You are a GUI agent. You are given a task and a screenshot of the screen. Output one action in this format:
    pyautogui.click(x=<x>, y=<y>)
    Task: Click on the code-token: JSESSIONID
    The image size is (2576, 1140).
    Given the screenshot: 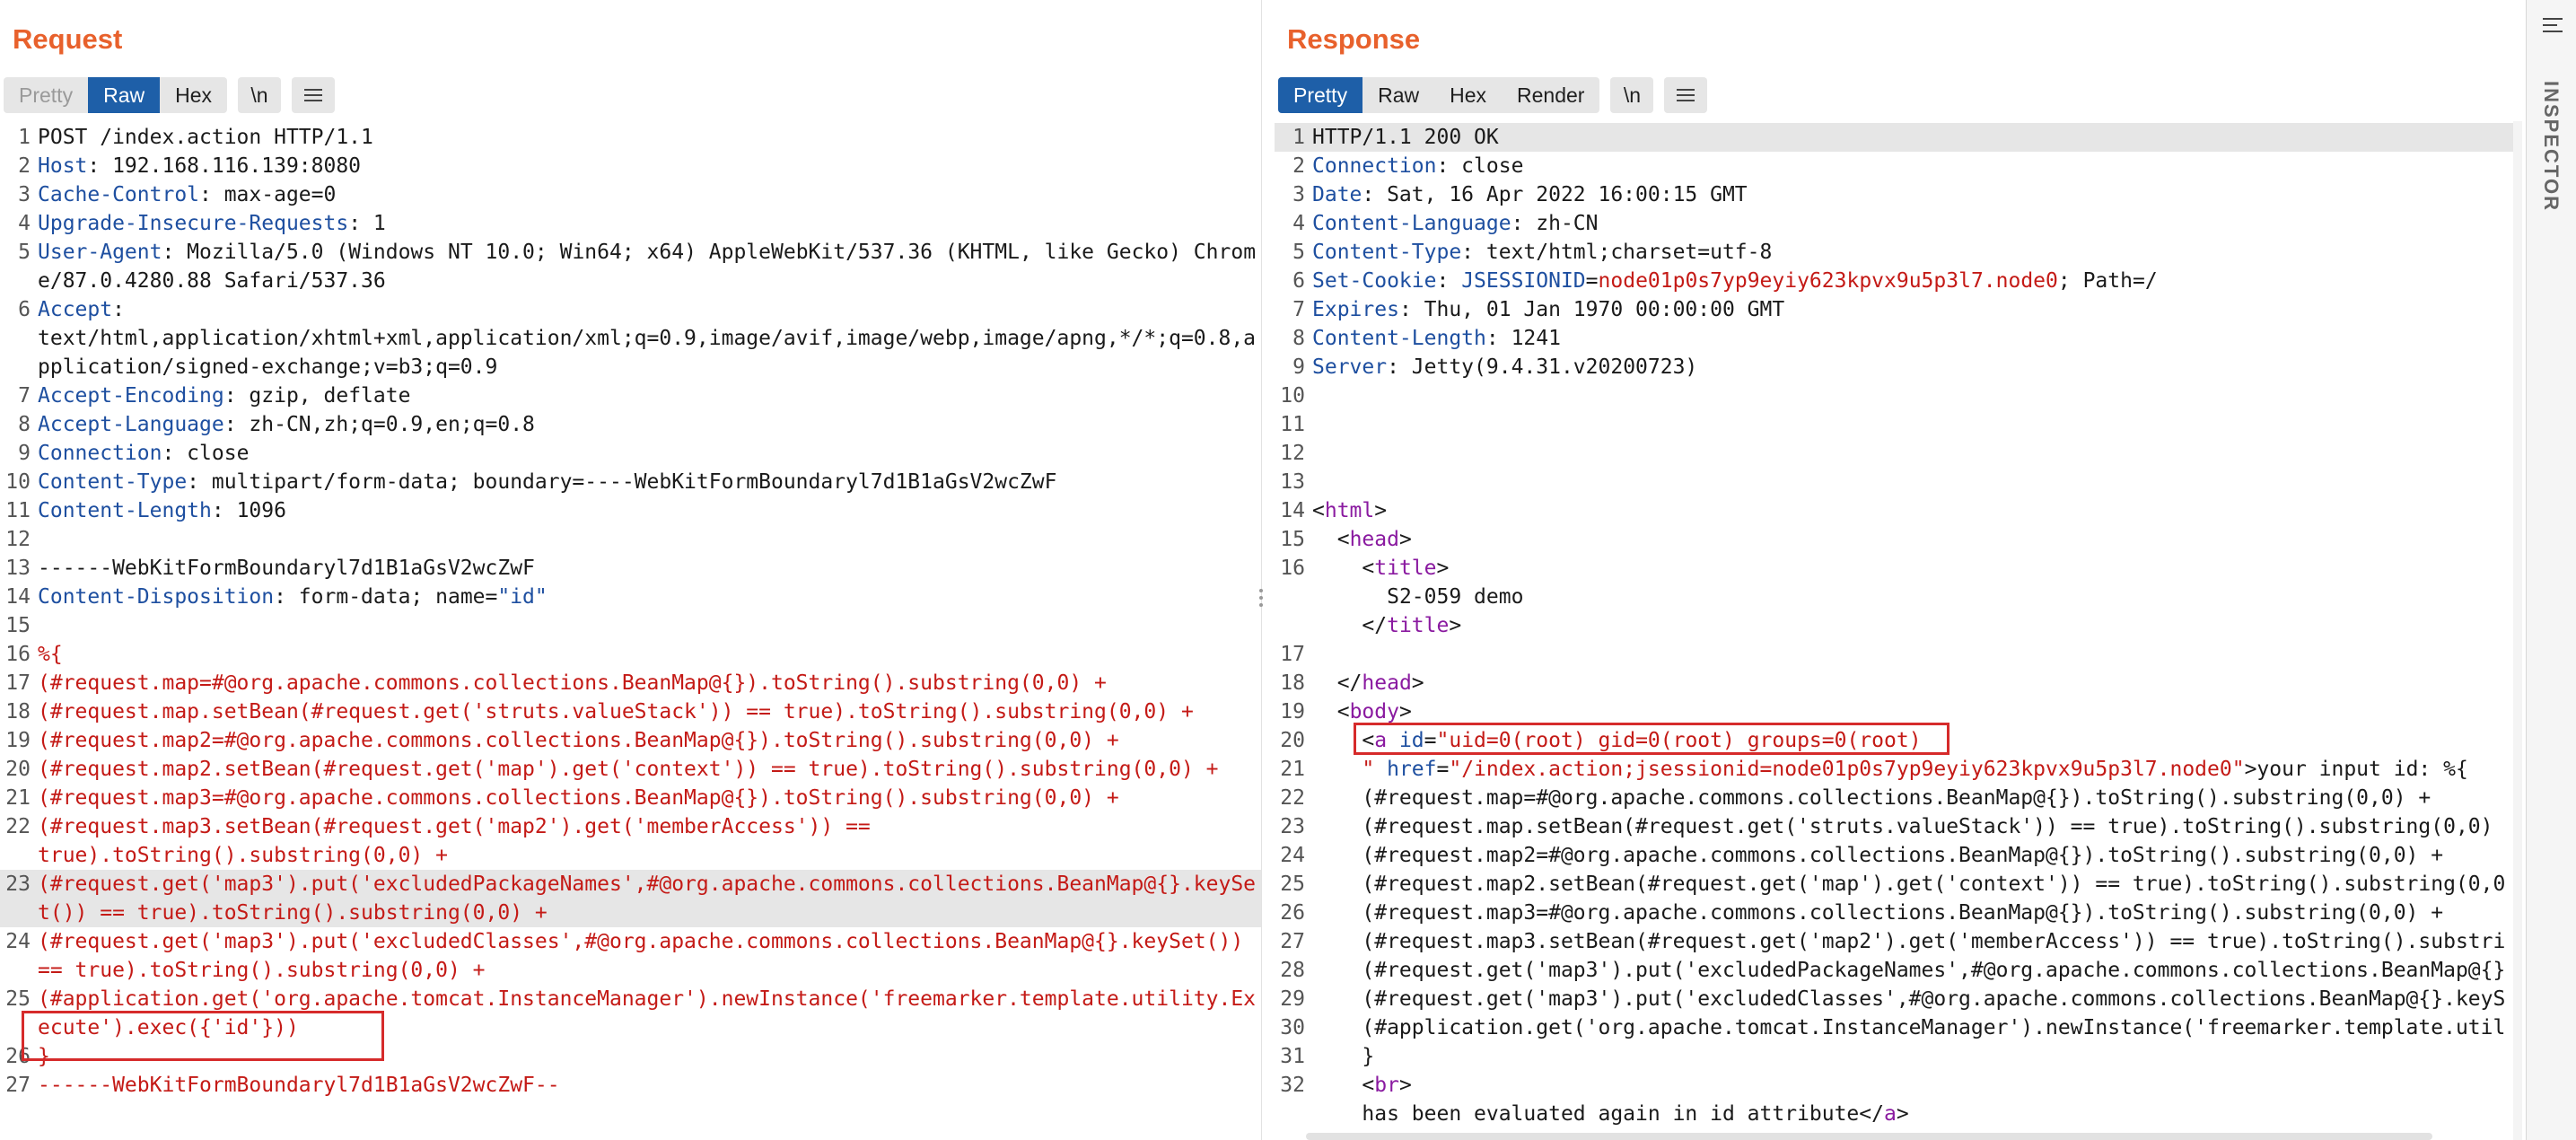 What is the action you would take?
    pyautogui.click(x=1523, y=281)
    